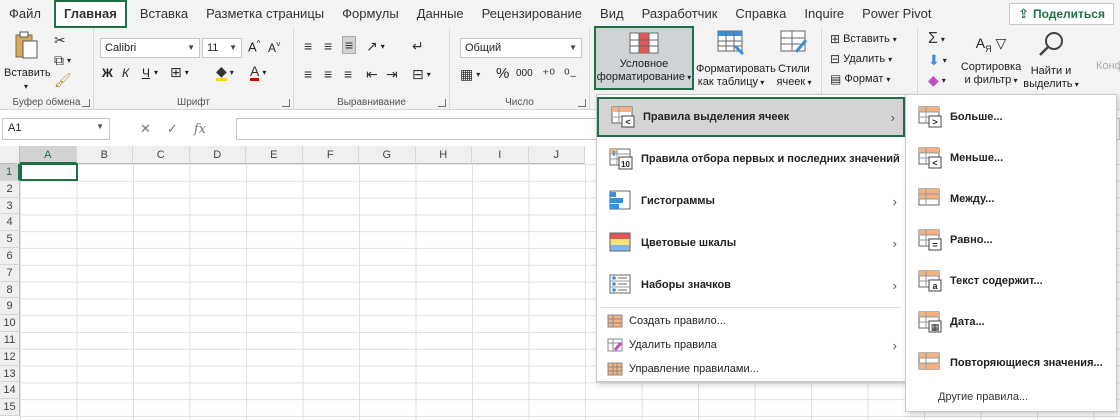 Image resolution: width=1120 pixels, height=420 pixels. What do you see at coordinates (258, 72) in the screenshot?
I see `font-color-button: A ▾` at bounding box center [258, 72].